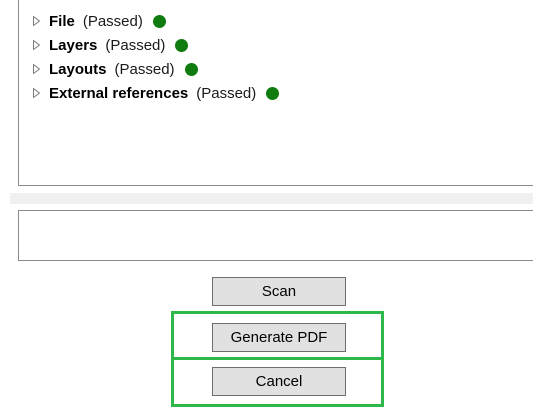 The image size is (533, 407). I want to click on tree-item-external-references: External references (Passed), so click(156, 93).